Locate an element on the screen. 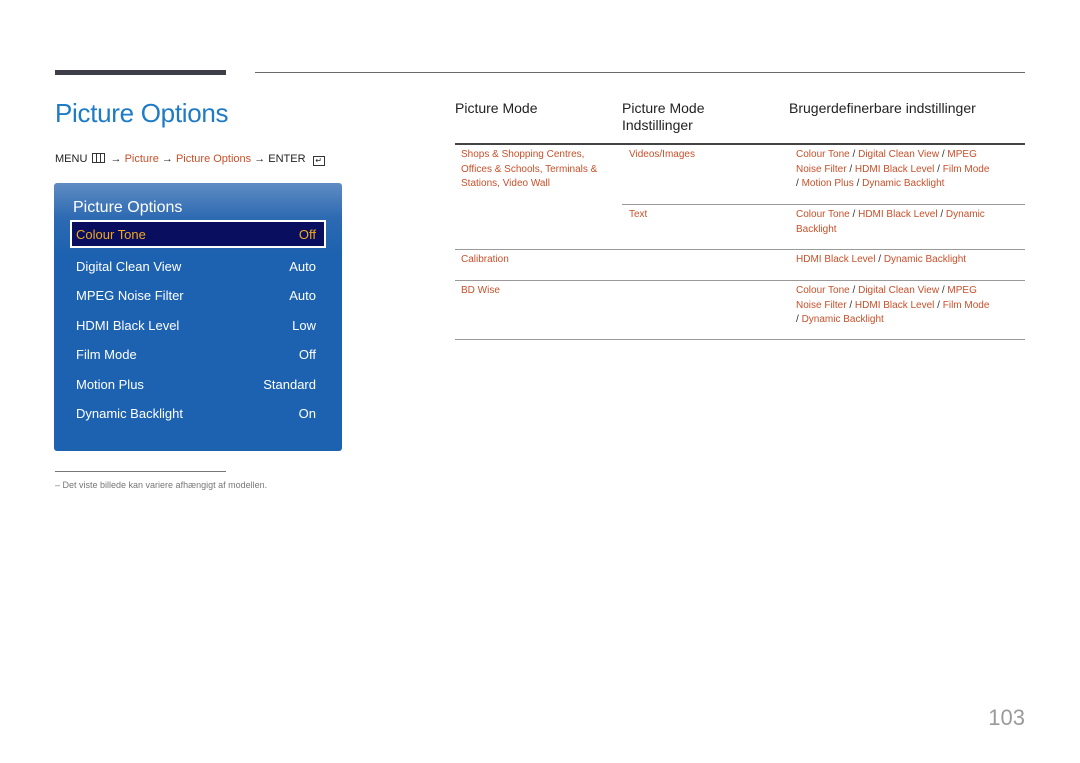  link: Motion Plus is located at coordinates (828, 183).